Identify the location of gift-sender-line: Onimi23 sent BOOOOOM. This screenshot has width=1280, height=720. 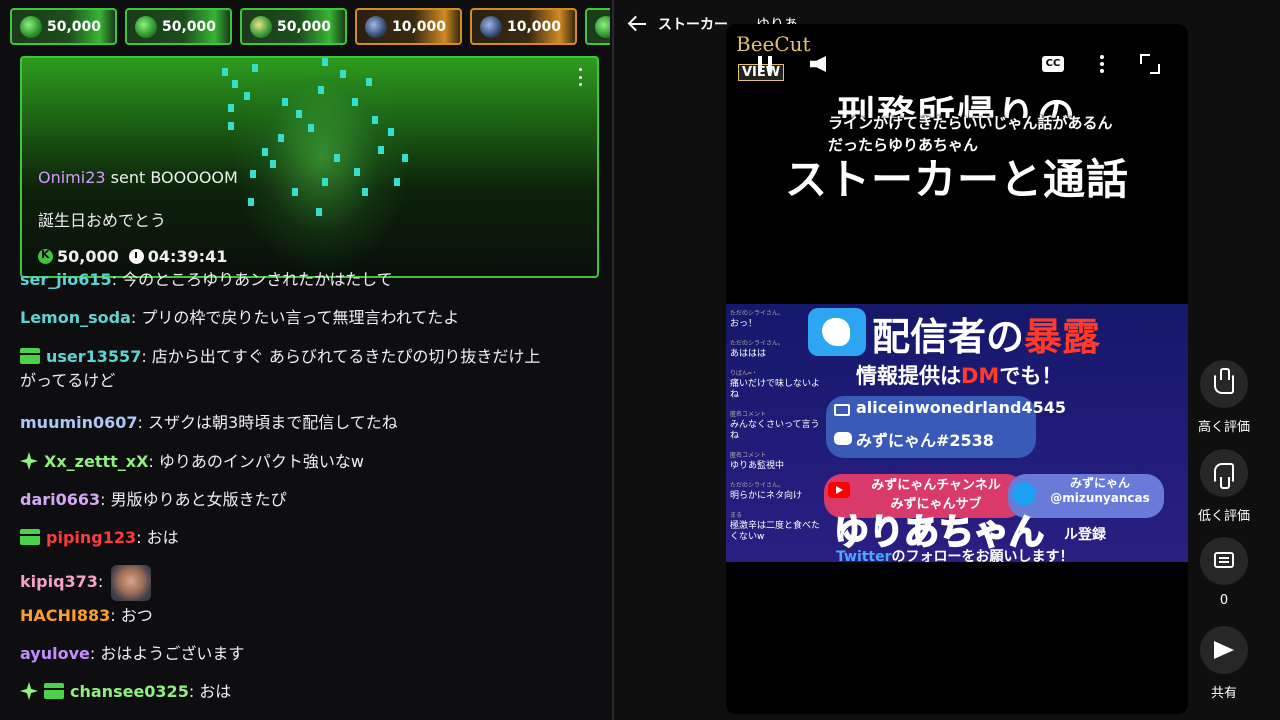
(138, 177).